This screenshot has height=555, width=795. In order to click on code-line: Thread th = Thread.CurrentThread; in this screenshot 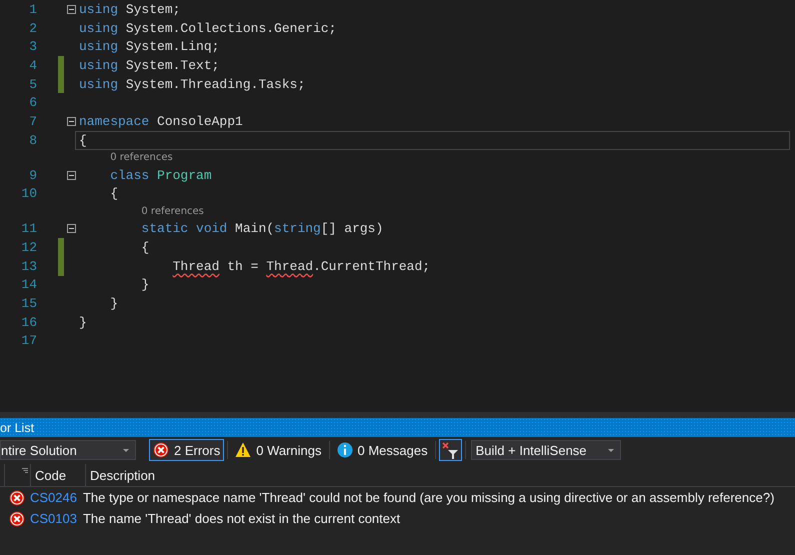, I will do `click(302, 267)`.